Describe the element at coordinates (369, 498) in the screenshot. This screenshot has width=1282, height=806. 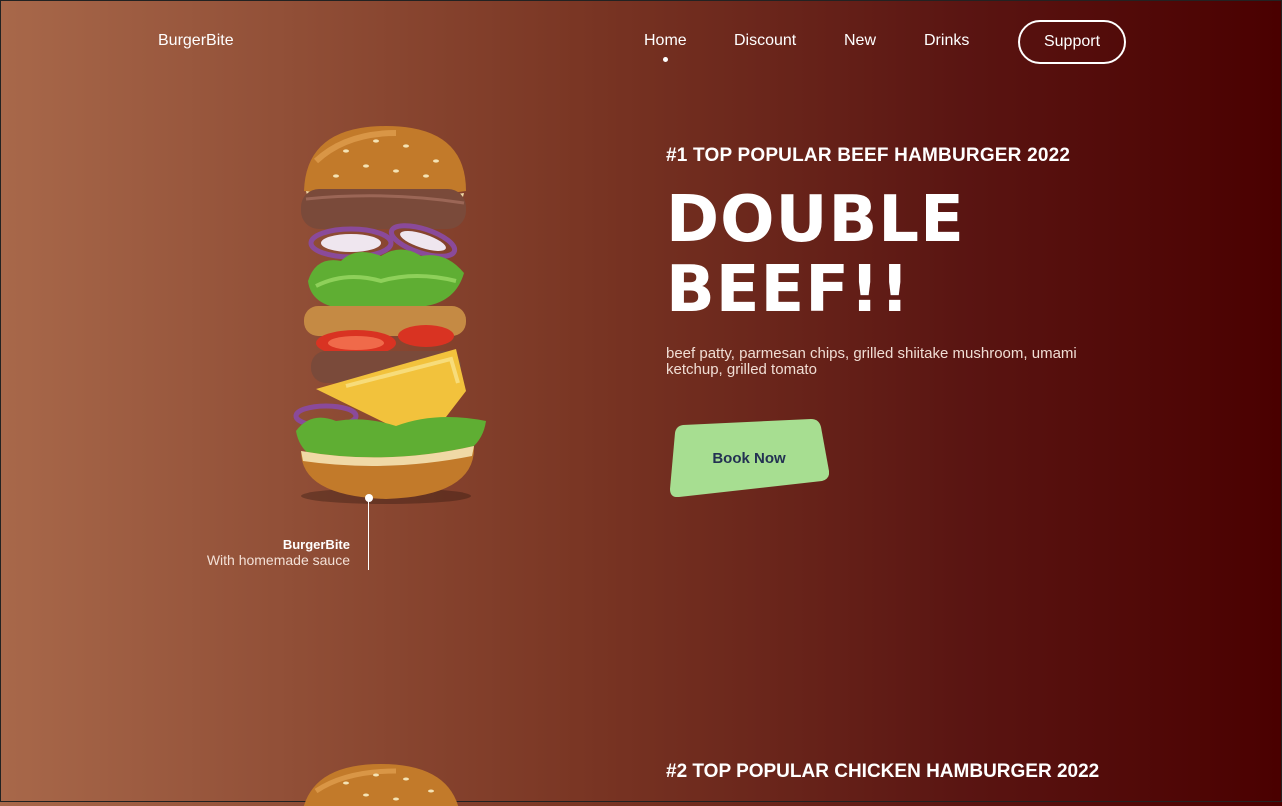
I see `caption-pointer-dot` at that location.